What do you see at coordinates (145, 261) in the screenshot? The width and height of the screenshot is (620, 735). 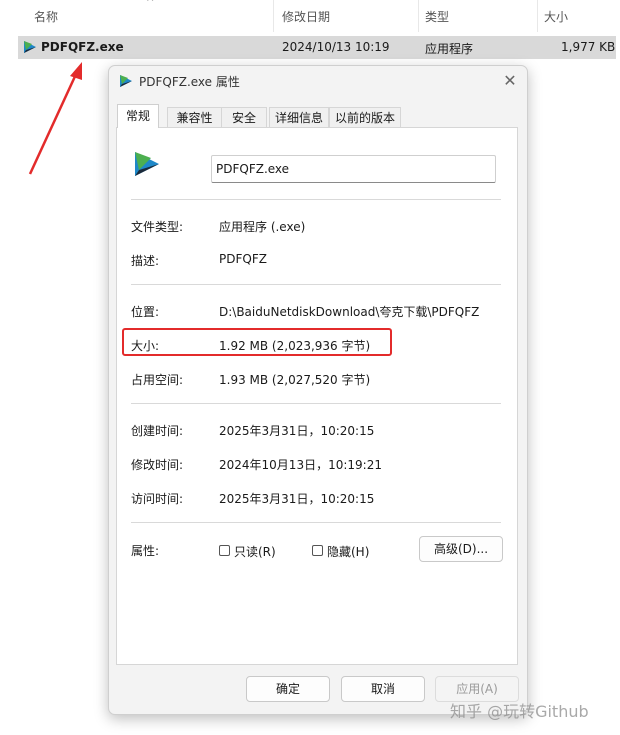 I see `description-label: 描述:` at bounding box center [145, 261].